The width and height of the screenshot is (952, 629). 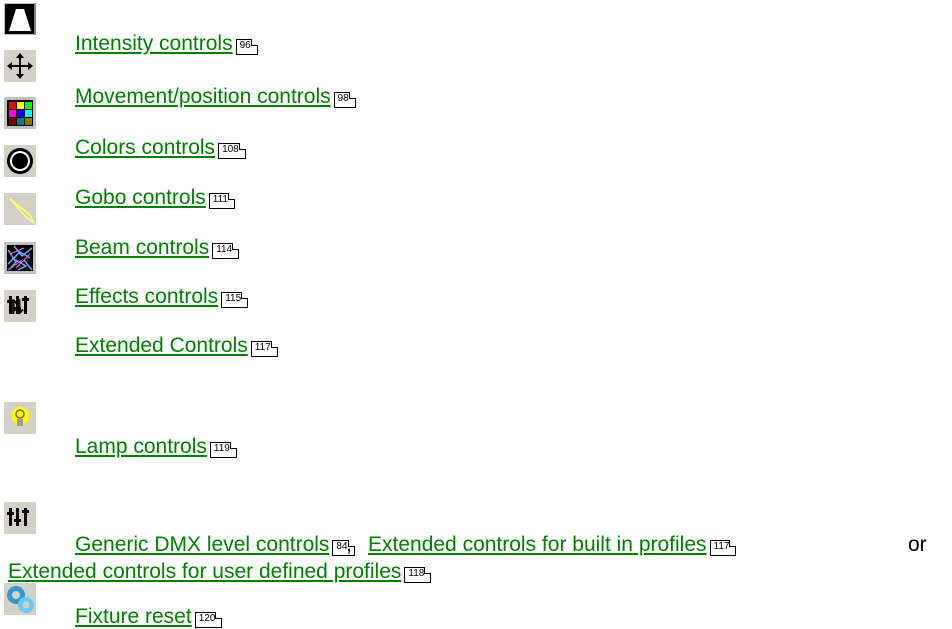 I want to click on gobo-icon, so click(x=20, y=161).